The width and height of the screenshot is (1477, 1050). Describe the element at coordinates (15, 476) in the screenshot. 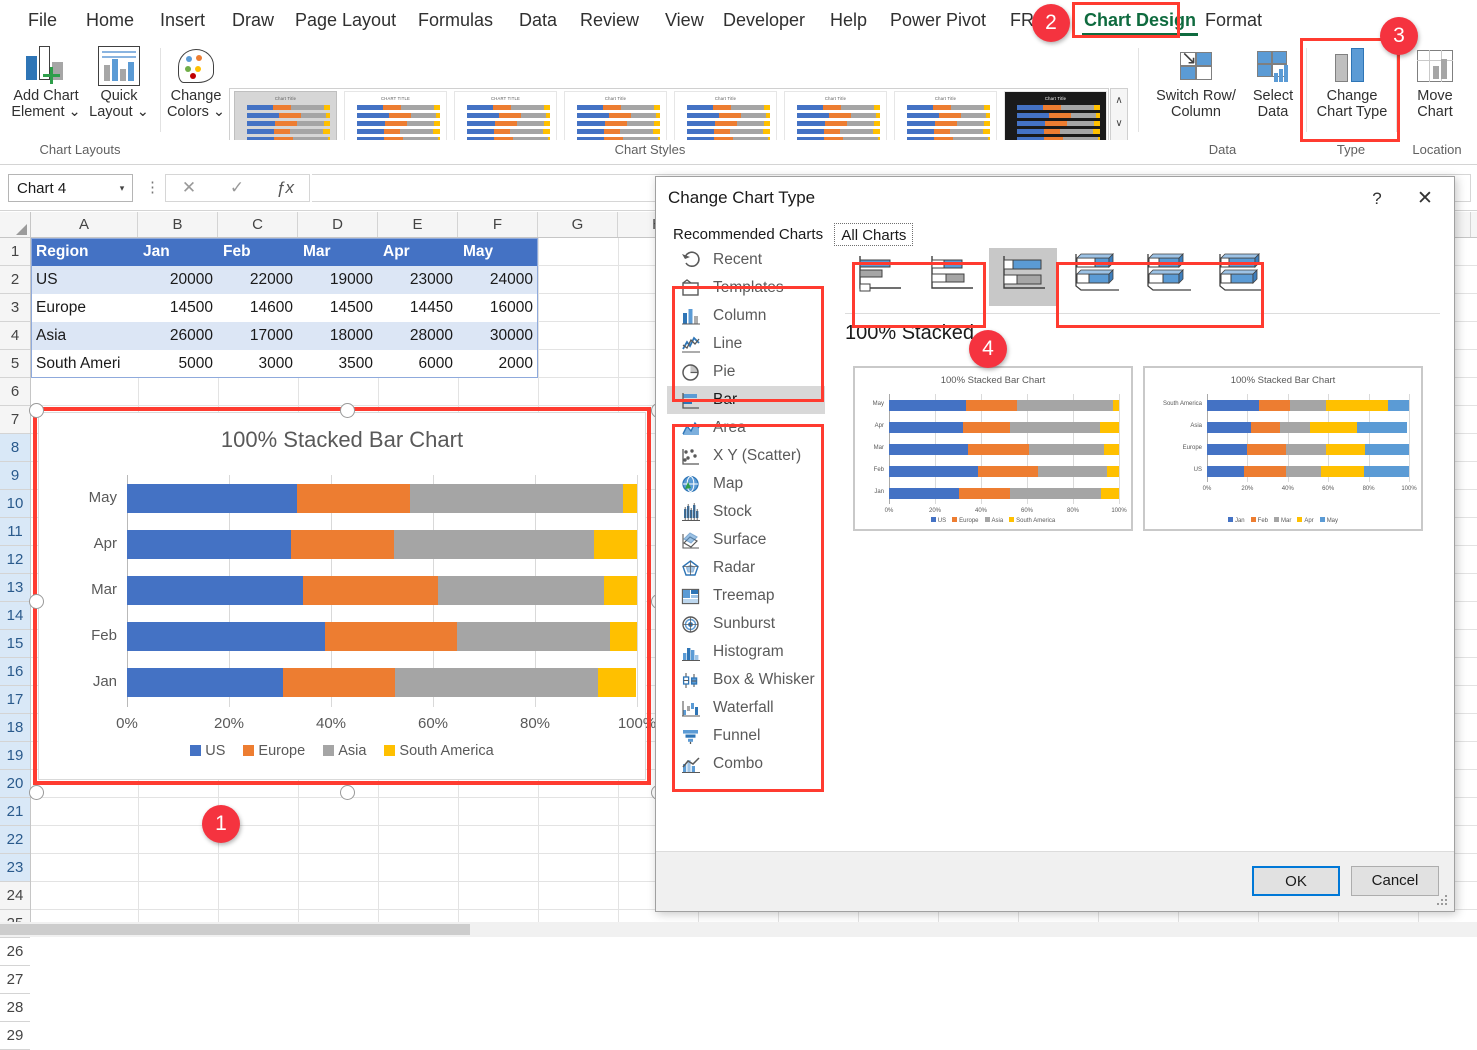

I see `row-header-9: 9` at that location.